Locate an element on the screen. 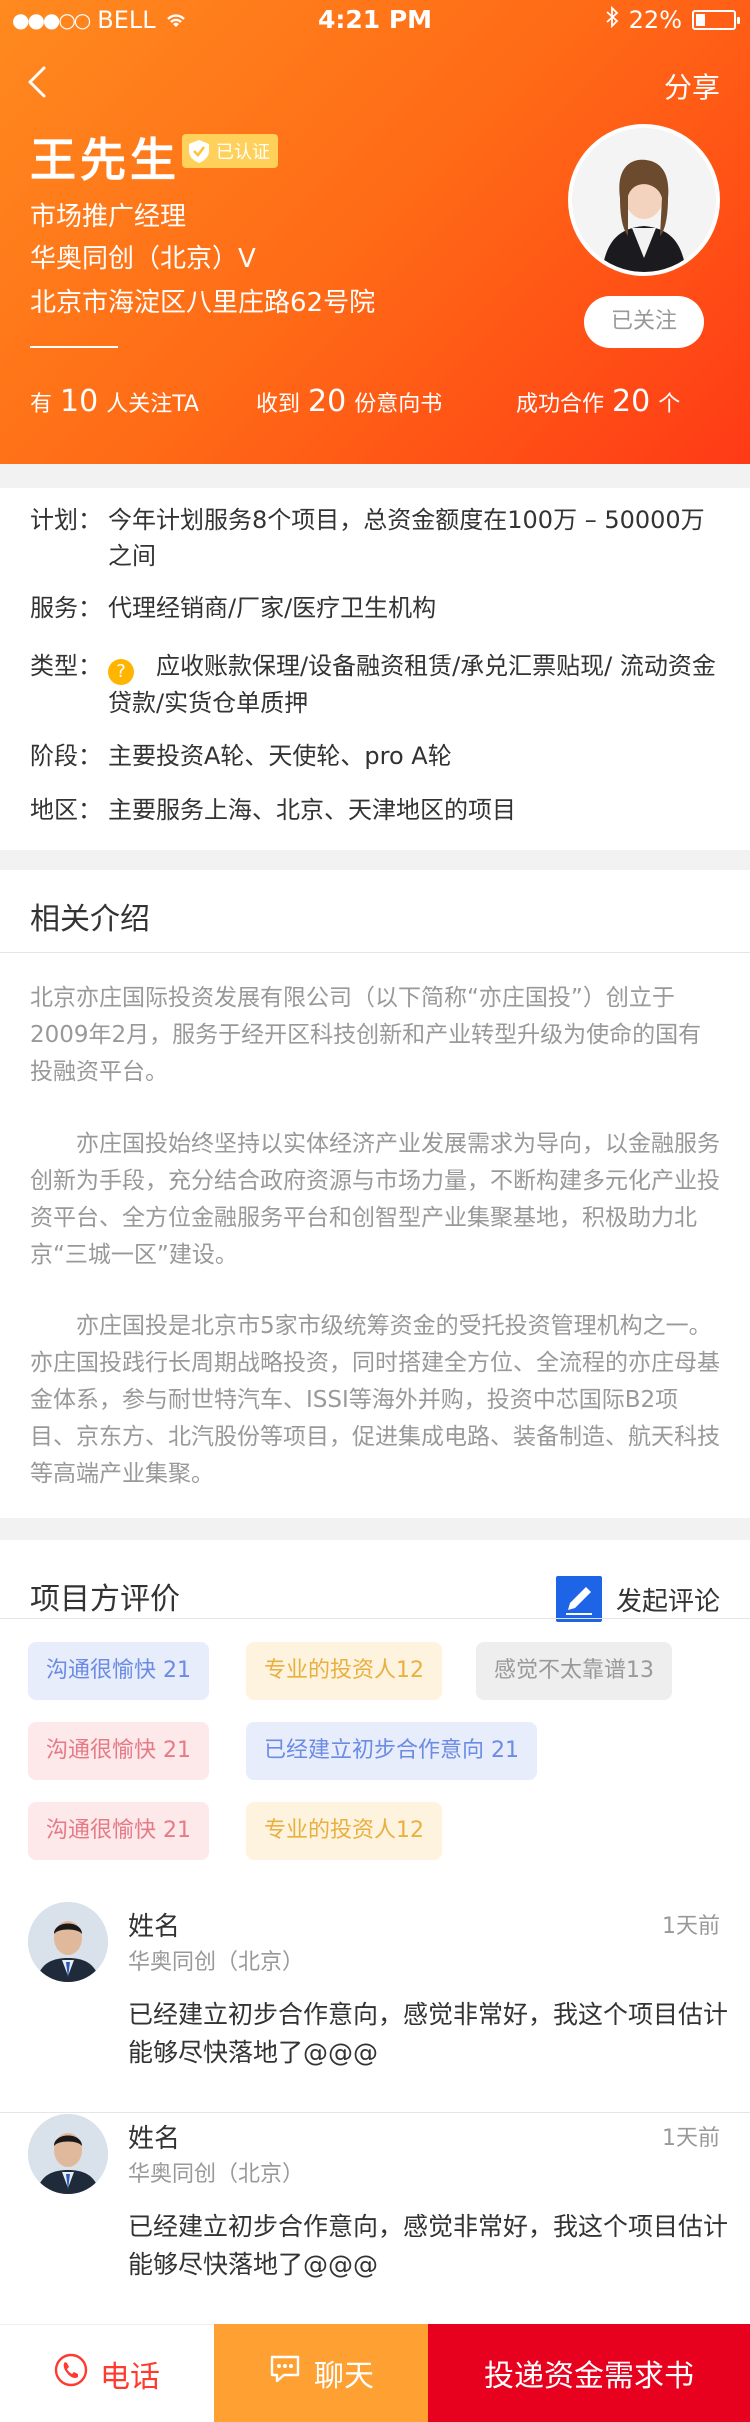 This screenshot has height=2422, width=750. company-name: 华奥同创（北京）V is located at coordinates (143, 259).